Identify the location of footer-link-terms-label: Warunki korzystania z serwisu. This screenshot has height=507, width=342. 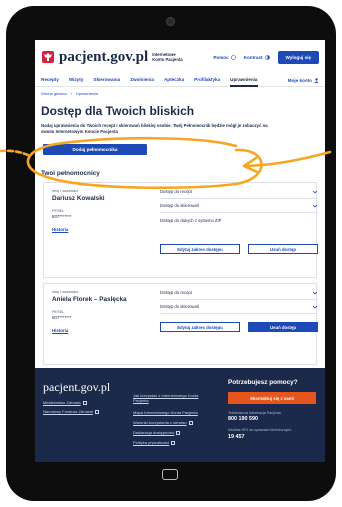
(160, 422).